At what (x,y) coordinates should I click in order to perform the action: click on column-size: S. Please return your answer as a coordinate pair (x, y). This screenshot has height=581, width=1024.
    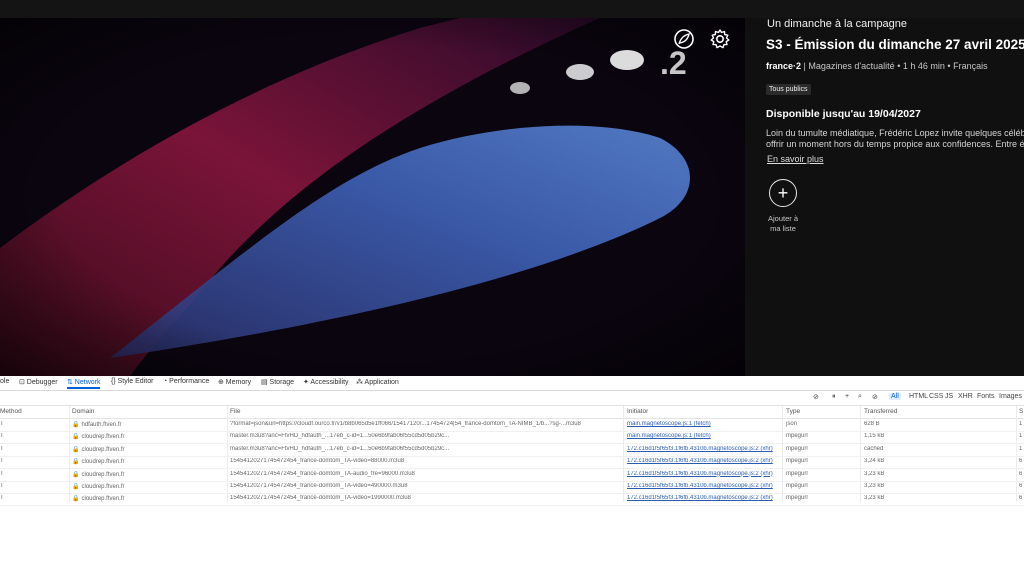
    Looking at the image, I should click on (1021, 411).